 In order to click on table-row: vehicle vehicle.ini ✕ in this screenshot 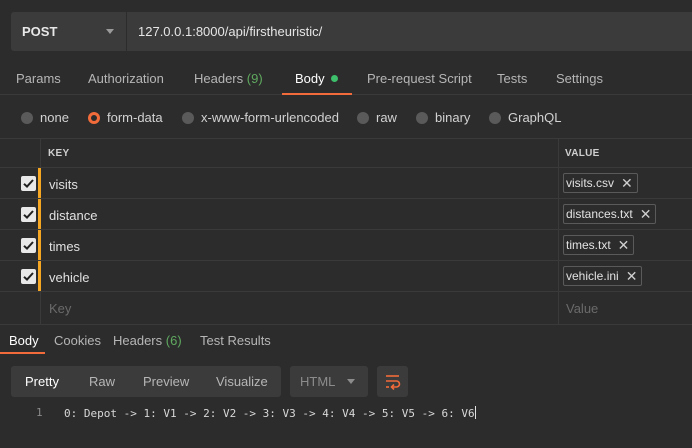, I will do `click(346, 276)`.